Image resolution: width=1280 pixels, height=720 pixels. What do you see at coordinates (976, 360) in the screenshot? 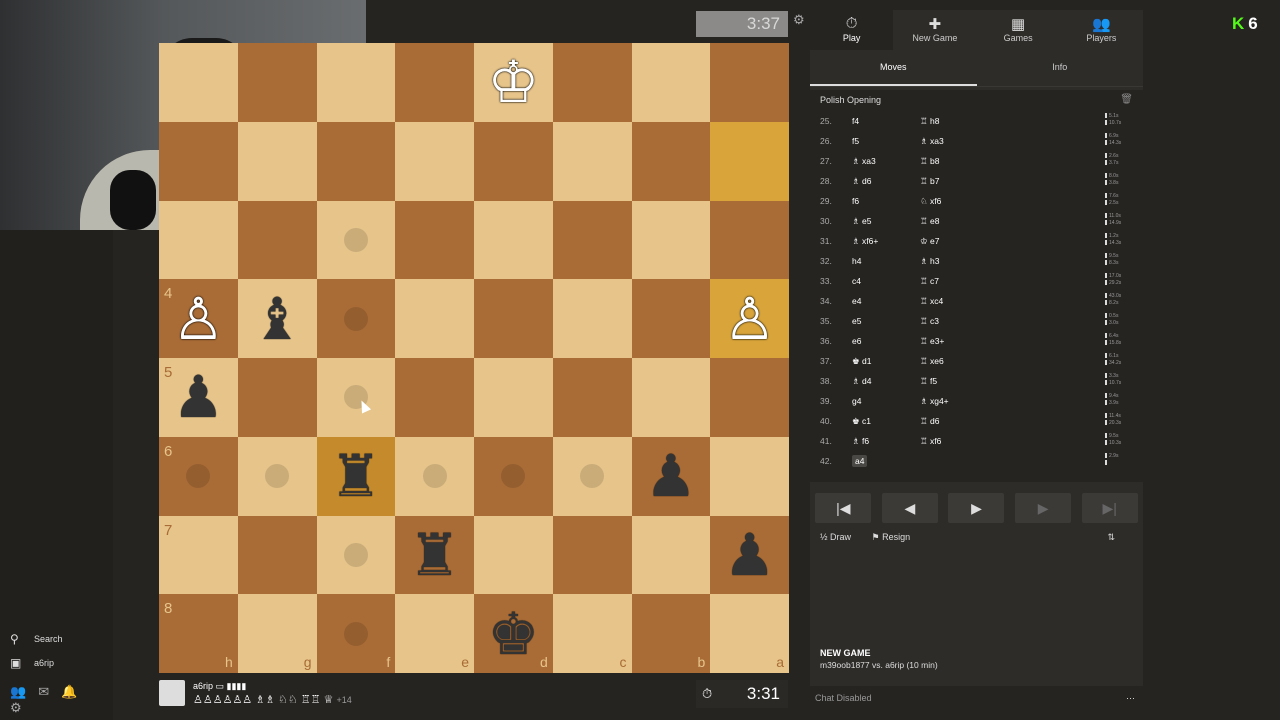
I see `move-row: 37. ♚ d1 ♖ xe6 6.1s 34.2s` at bounding box center [976, 360].